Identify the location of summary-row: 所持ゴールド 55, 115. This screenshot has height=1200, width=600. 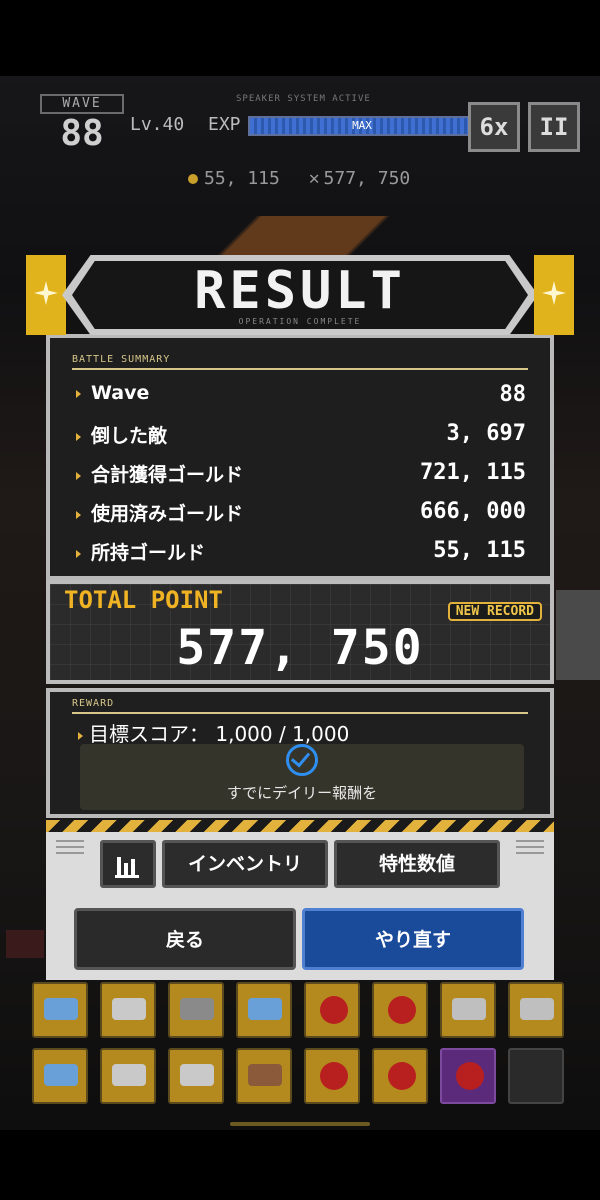
(301, 555).